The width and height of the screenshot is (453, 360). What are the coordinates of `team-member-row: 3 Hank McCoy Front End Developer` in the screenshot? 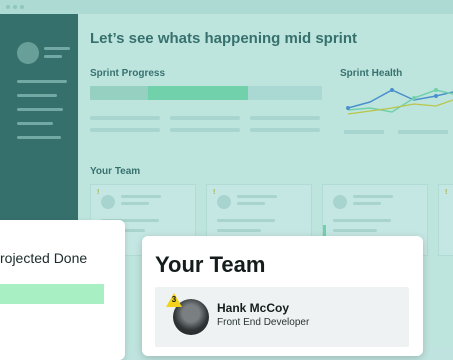 It's located at (282, 317).